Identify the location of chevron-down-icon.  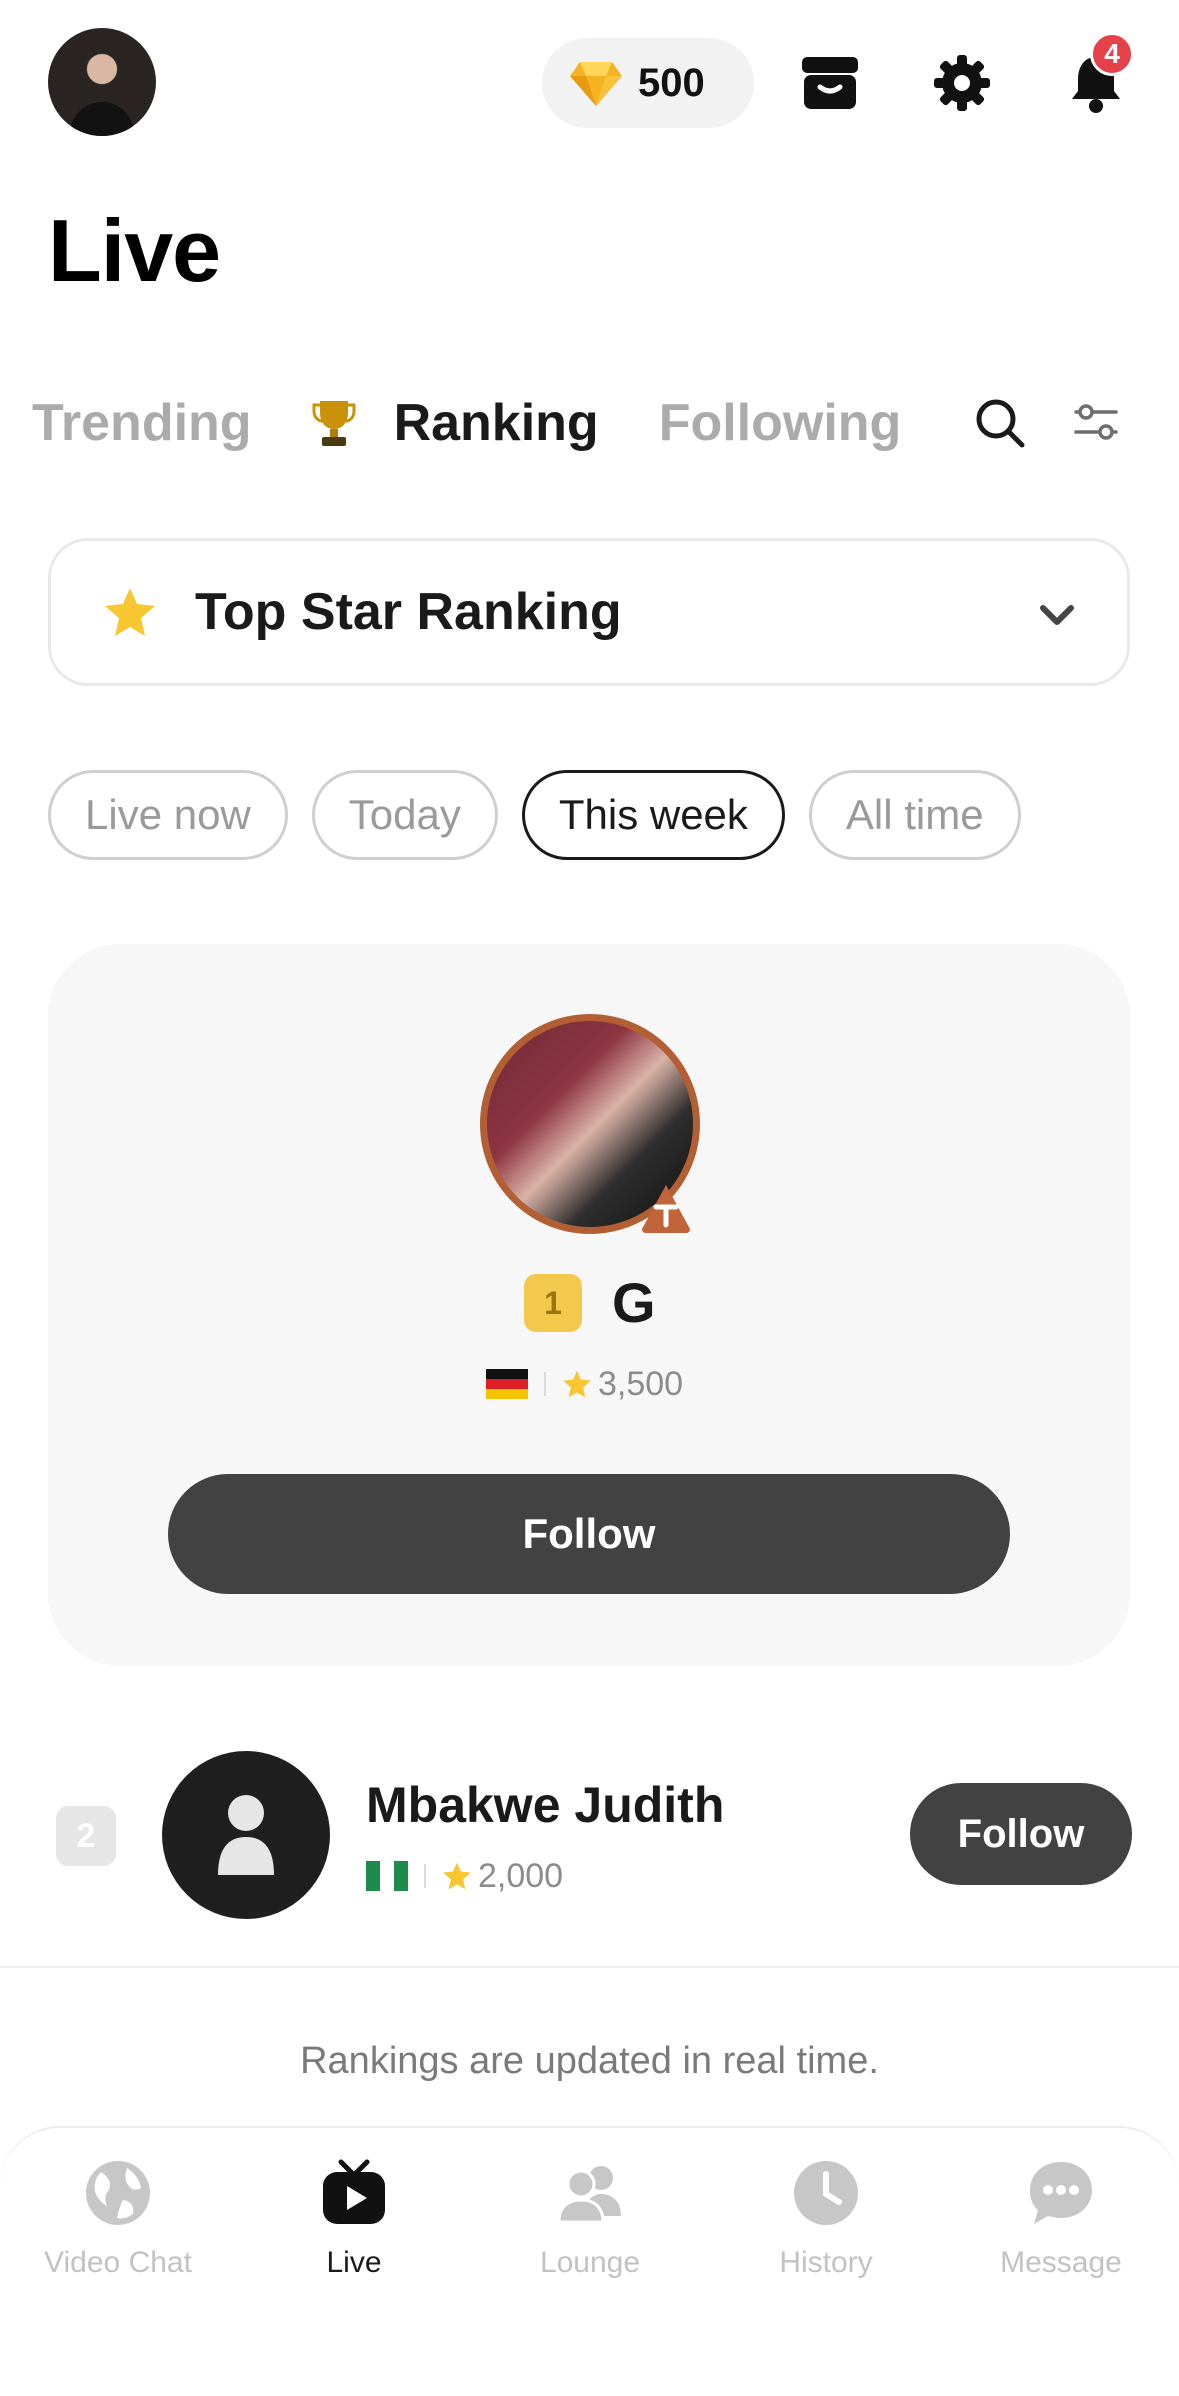
(1057, 615).